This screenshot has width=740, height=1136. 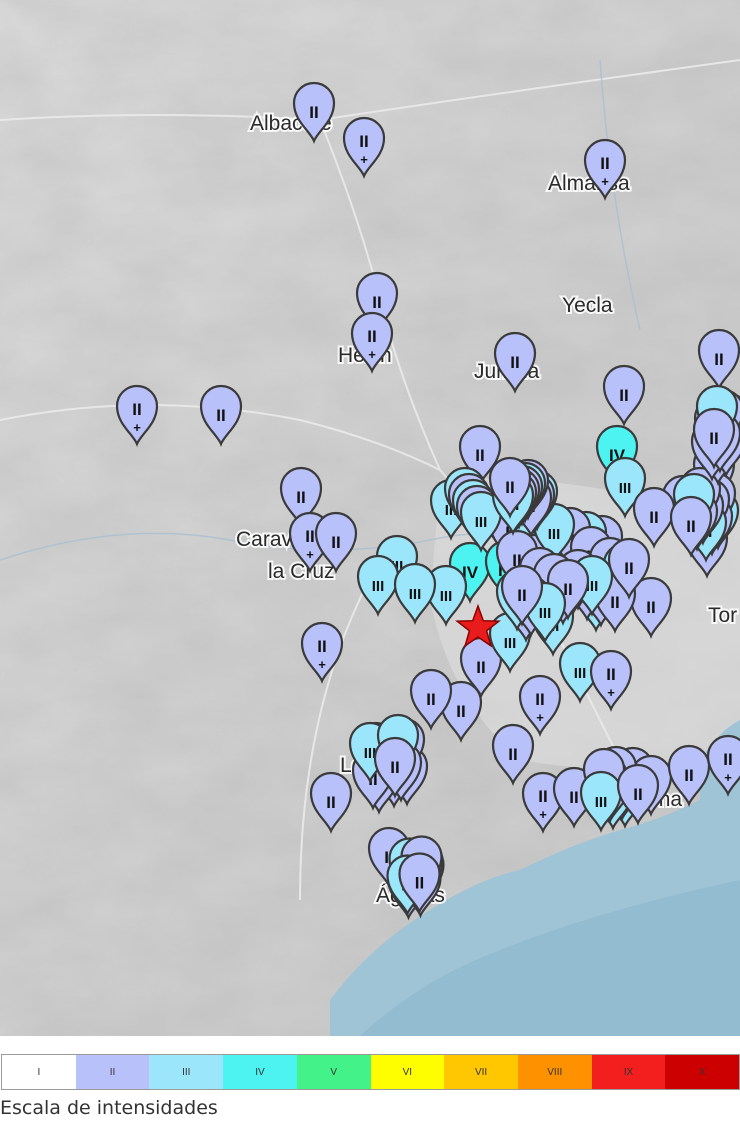 I want to click on intensity-scale-bar: I II III IV V VI VII VIII IX X, so click(x=370, y=1072).